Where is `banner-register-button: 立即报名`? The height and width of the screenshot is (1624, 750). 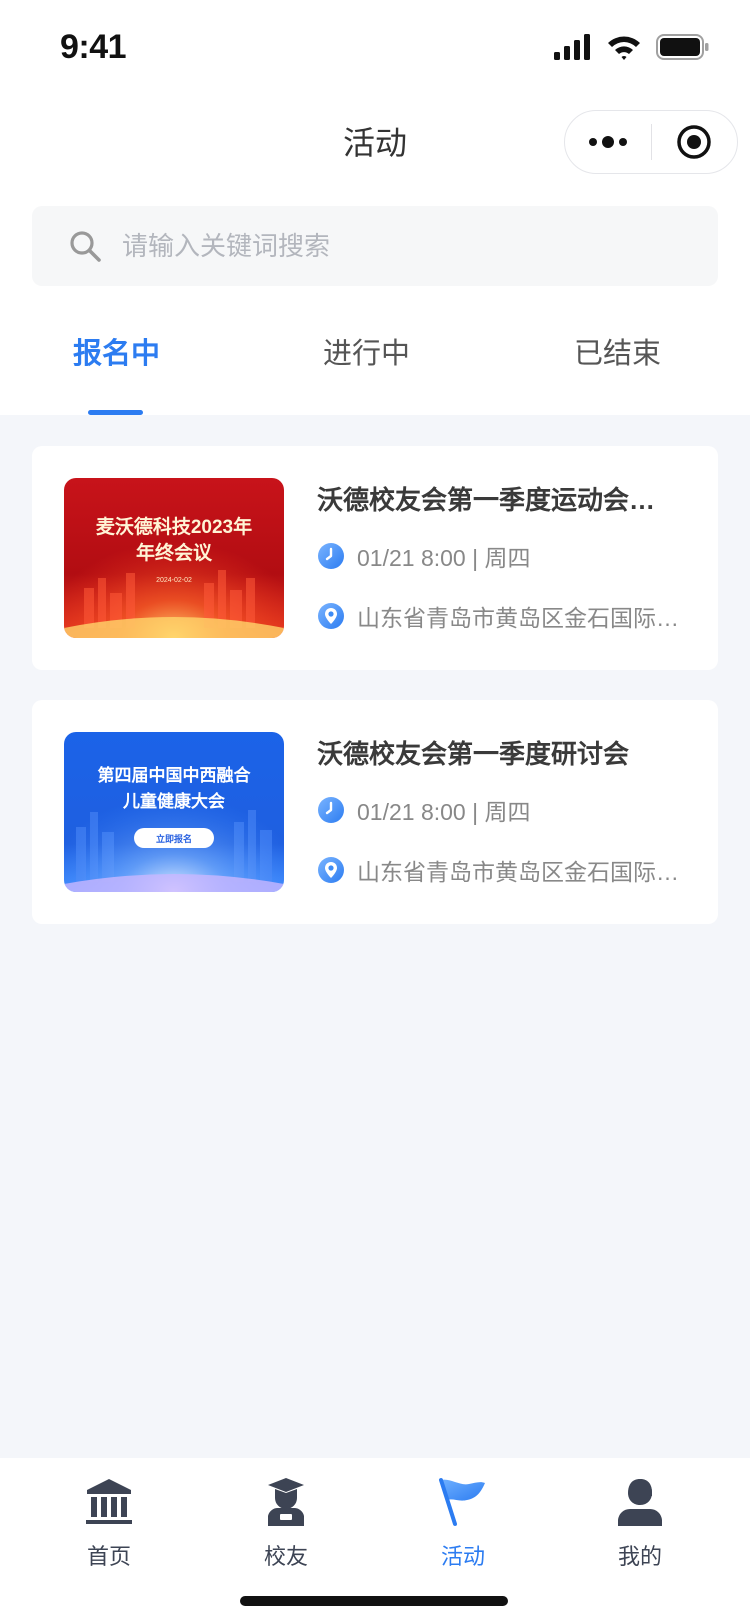
banner-register-button: 立即报名 is located at coordinates (174, 838).